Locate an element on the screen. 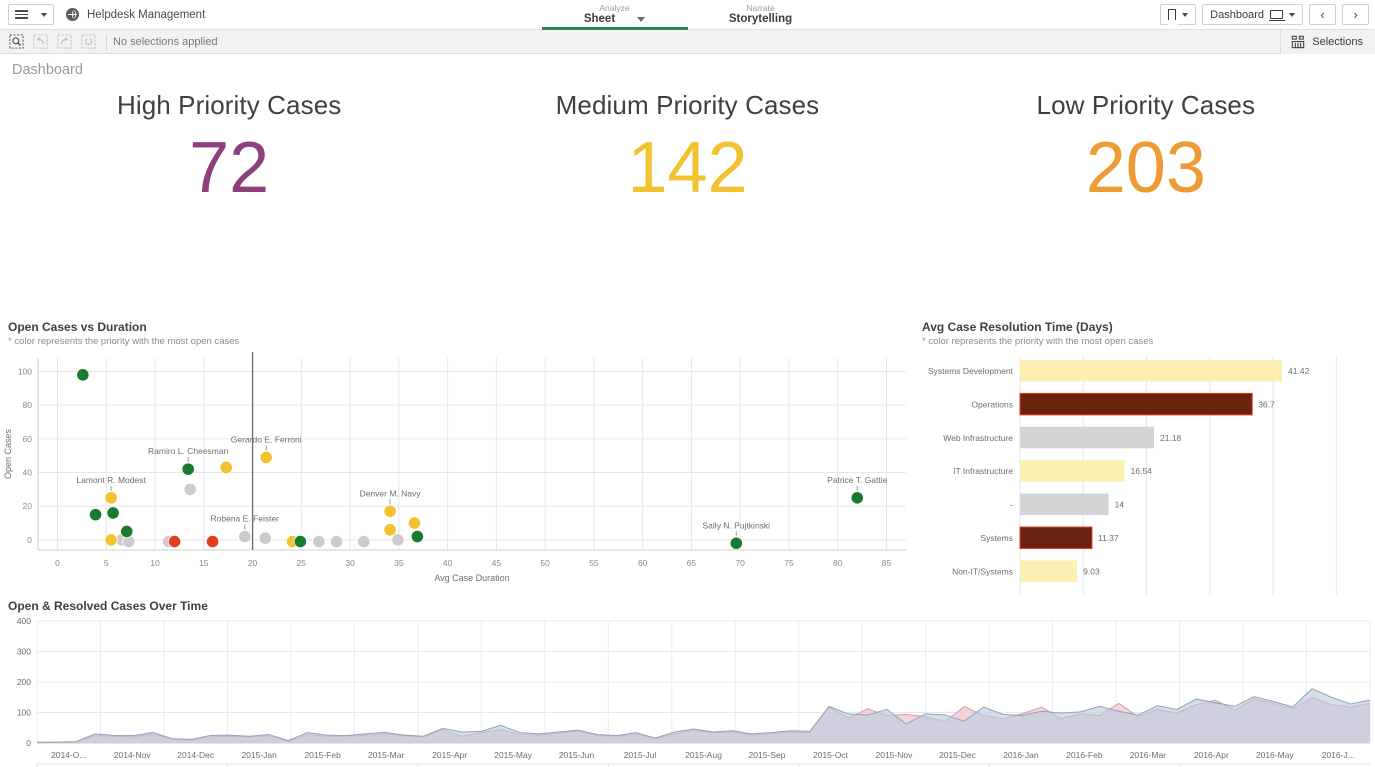 This screenshot has width=1375, height=767. svg-text: 60 is located at coordinates (643, 563).